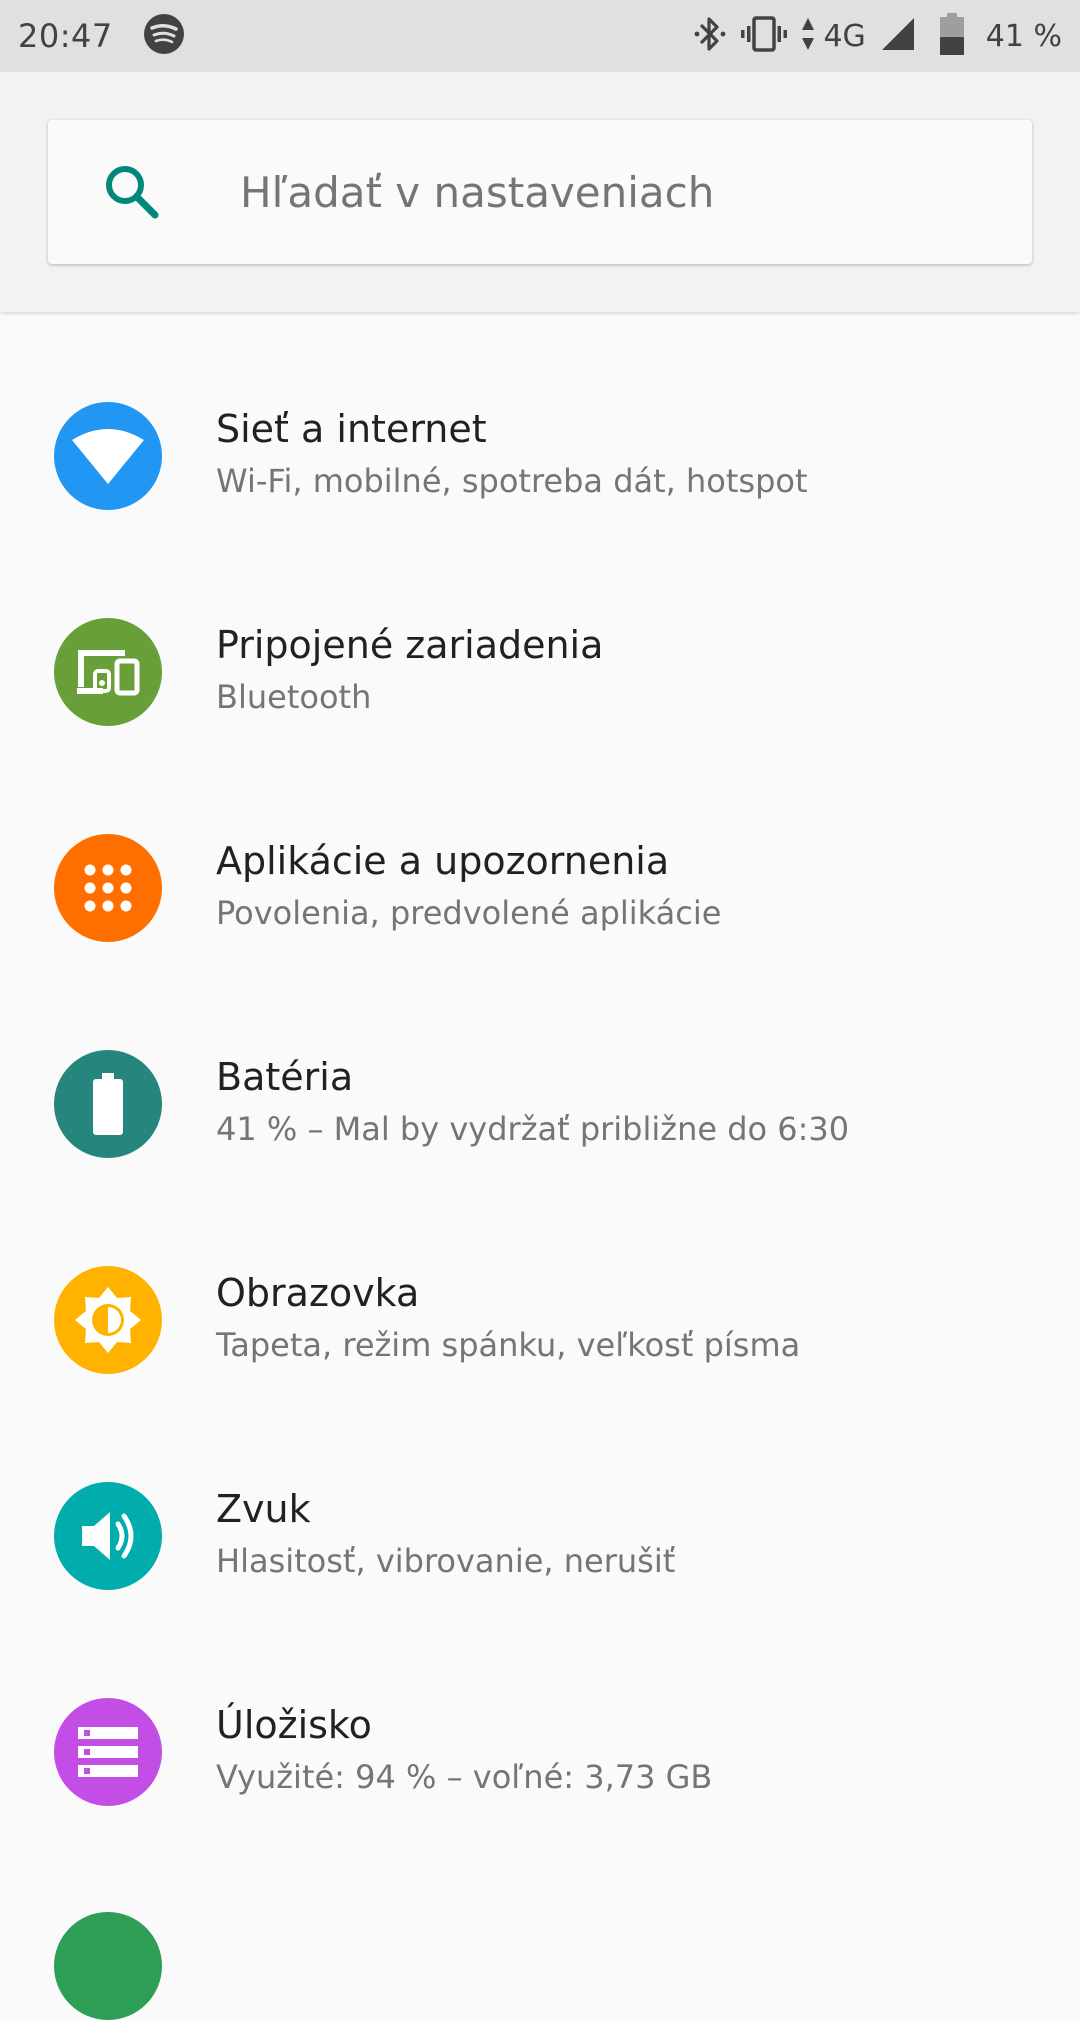 The width and height of the screenshot is (1080, 2020). Describe the element at coordinates (410, 645) in the screenshot. I see `item-title: Pripojené zariadenia` at that location.